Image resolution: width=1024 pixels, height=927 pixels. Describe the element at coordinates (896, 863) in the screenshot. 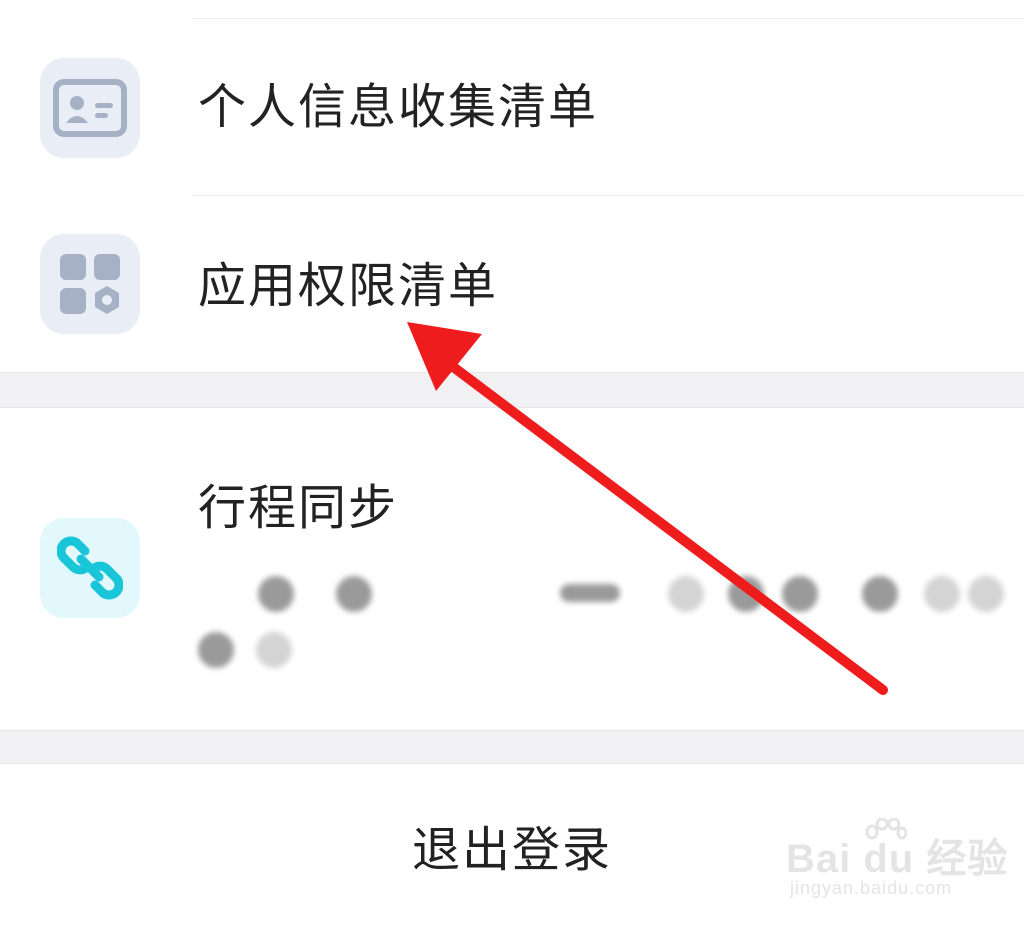

I see `baidu-jingyan-watermark: Bai du 经验 jingyan.baidu.com` at that location.